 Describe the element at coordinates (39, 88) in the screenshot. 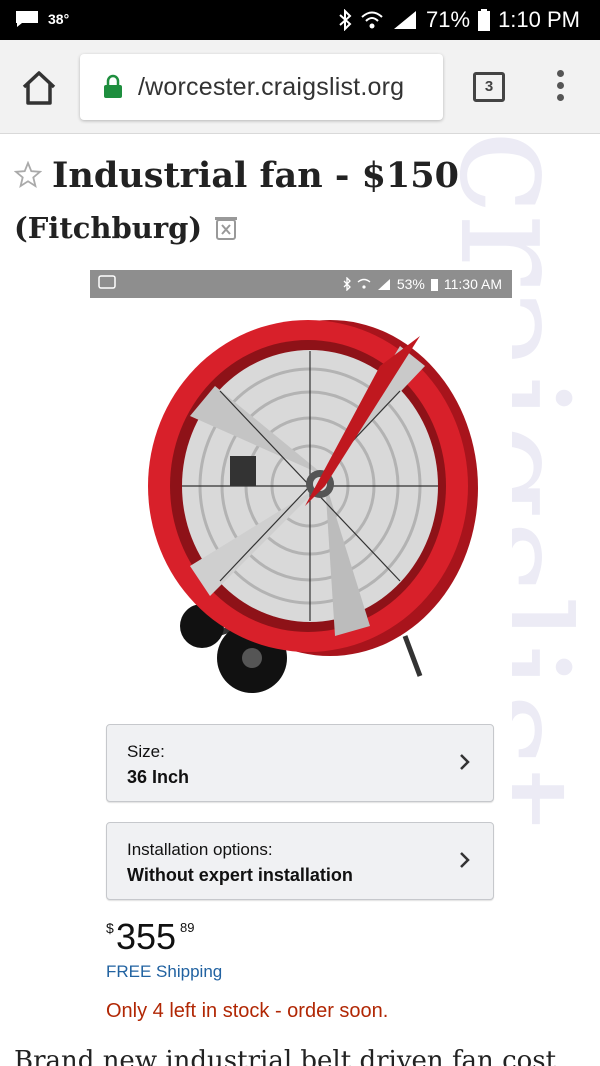

I see `home-icon` at that location.